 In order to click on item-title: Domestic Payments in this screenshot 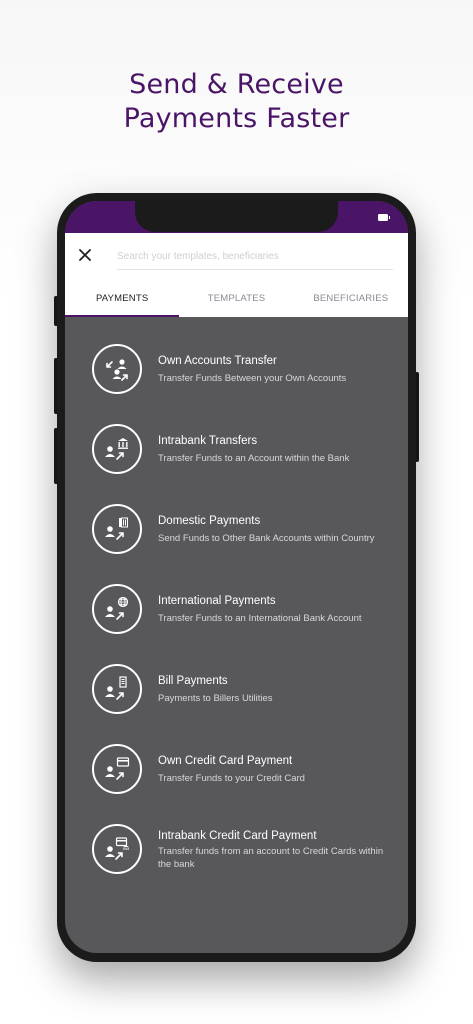, I will do `click(209, 521)`.